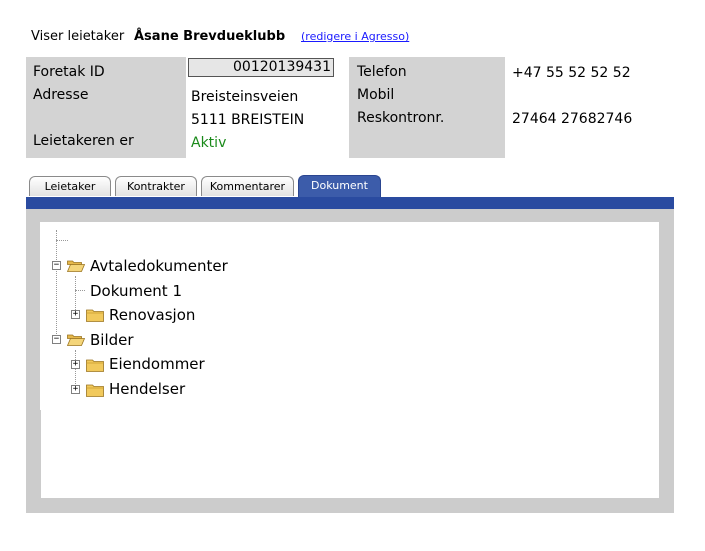 This screenshot has width=705, height=551. What do you see at coordinates (78, 36) in the screenshot?
I see `header-label: Viser leietaker` at bounding box center [78, 36].